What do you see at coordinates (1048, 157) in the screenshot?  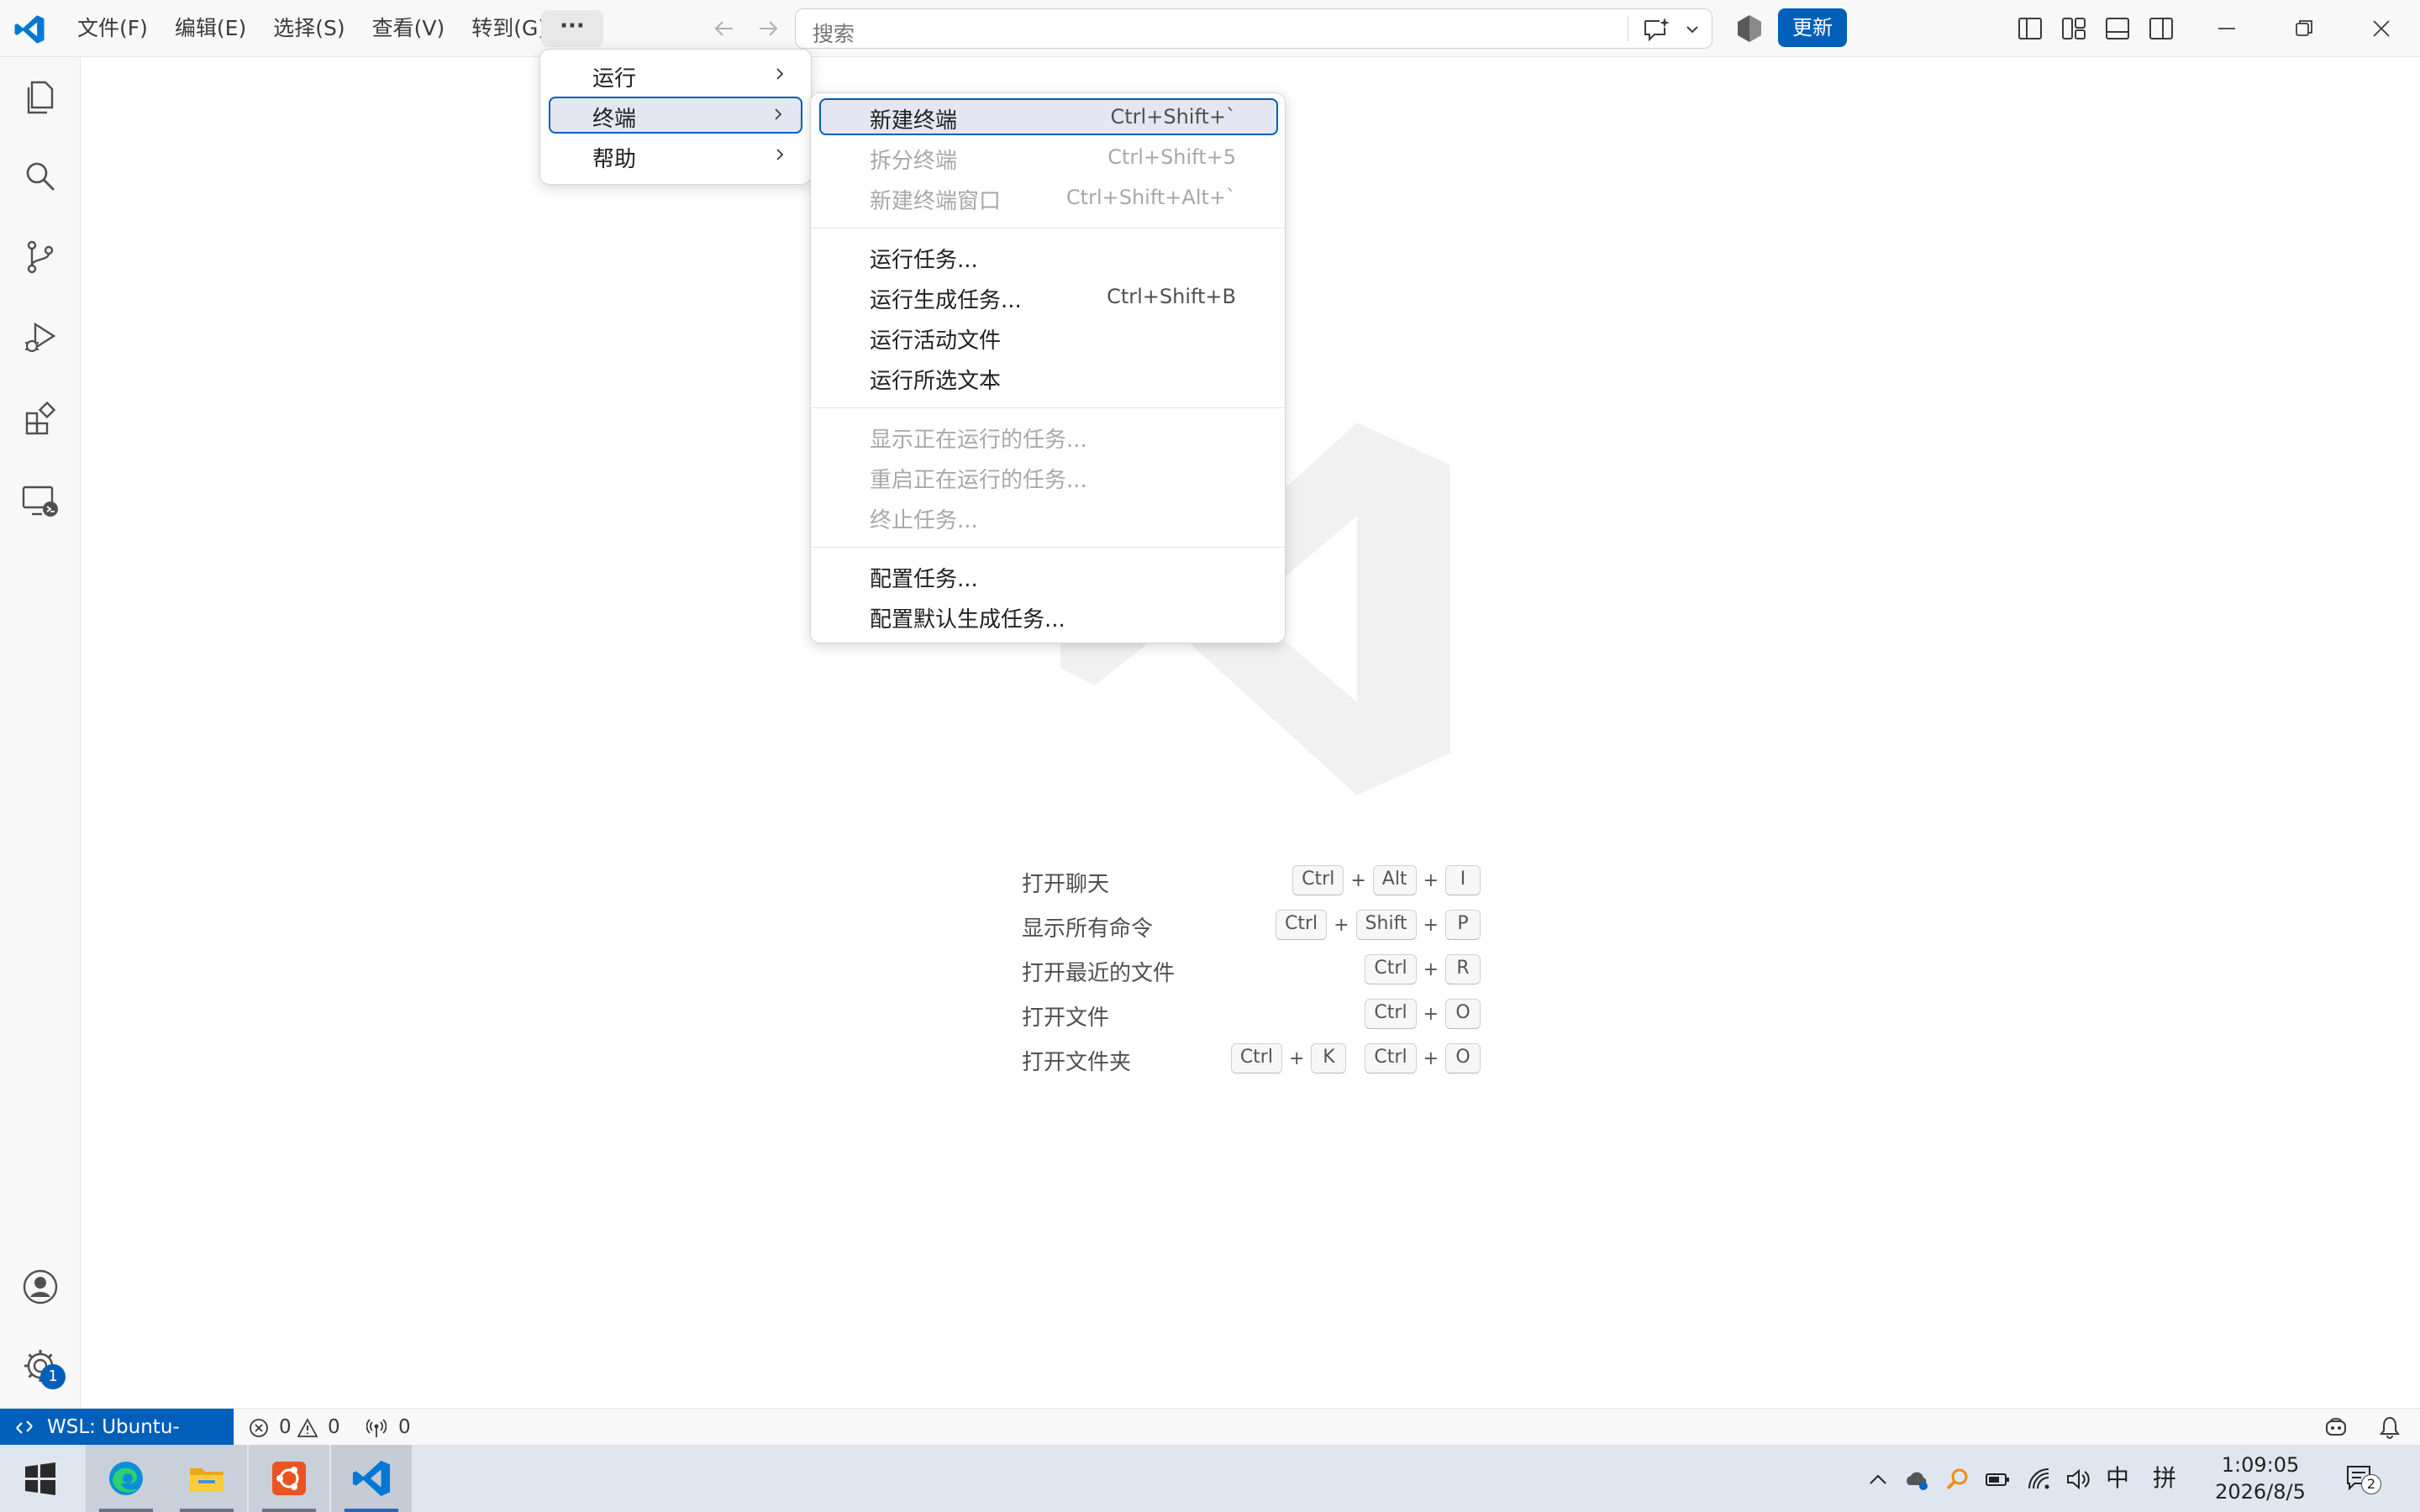 I see `menu-item-split-terminal: 拆分终端 Ctrl+Shift+5` at bounding box center [1048, 157].